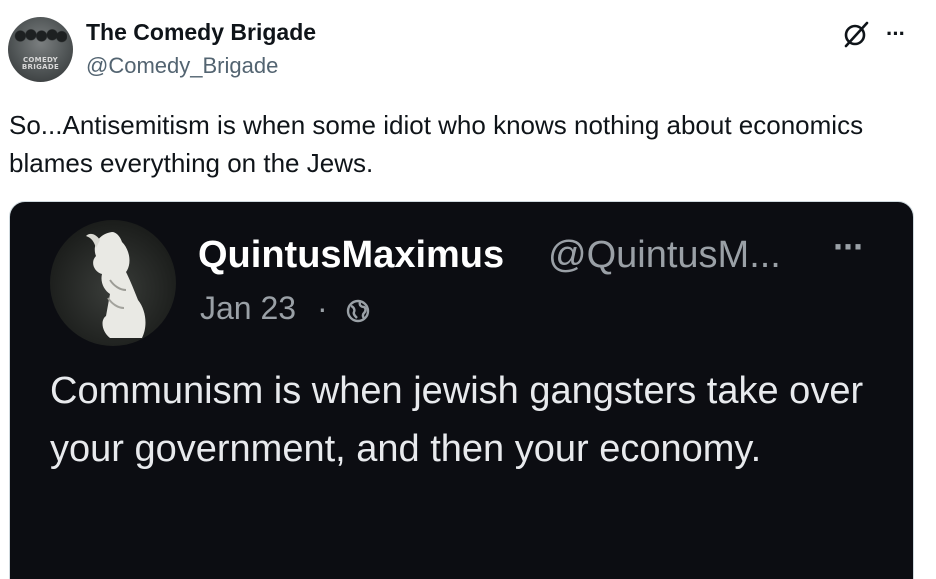 The image size is (936, 579). What do you see at coordinates (201, 32) in the screenshot?
I see `author-display-name: The Comedy Brigade` at bounding box center [201, 32].